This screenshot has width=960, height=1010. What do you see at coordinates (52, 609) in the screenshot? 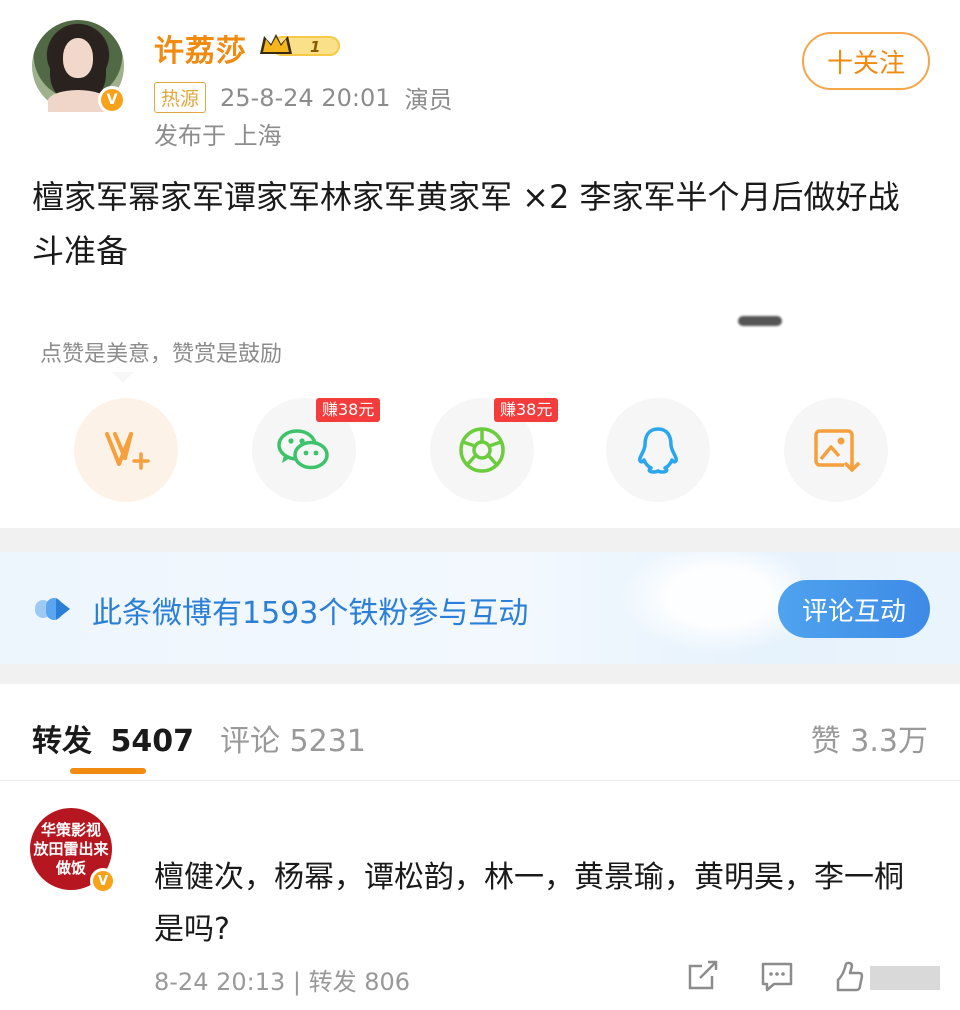
I see `fans-interaction-icon` at bounding box center [52, 609].